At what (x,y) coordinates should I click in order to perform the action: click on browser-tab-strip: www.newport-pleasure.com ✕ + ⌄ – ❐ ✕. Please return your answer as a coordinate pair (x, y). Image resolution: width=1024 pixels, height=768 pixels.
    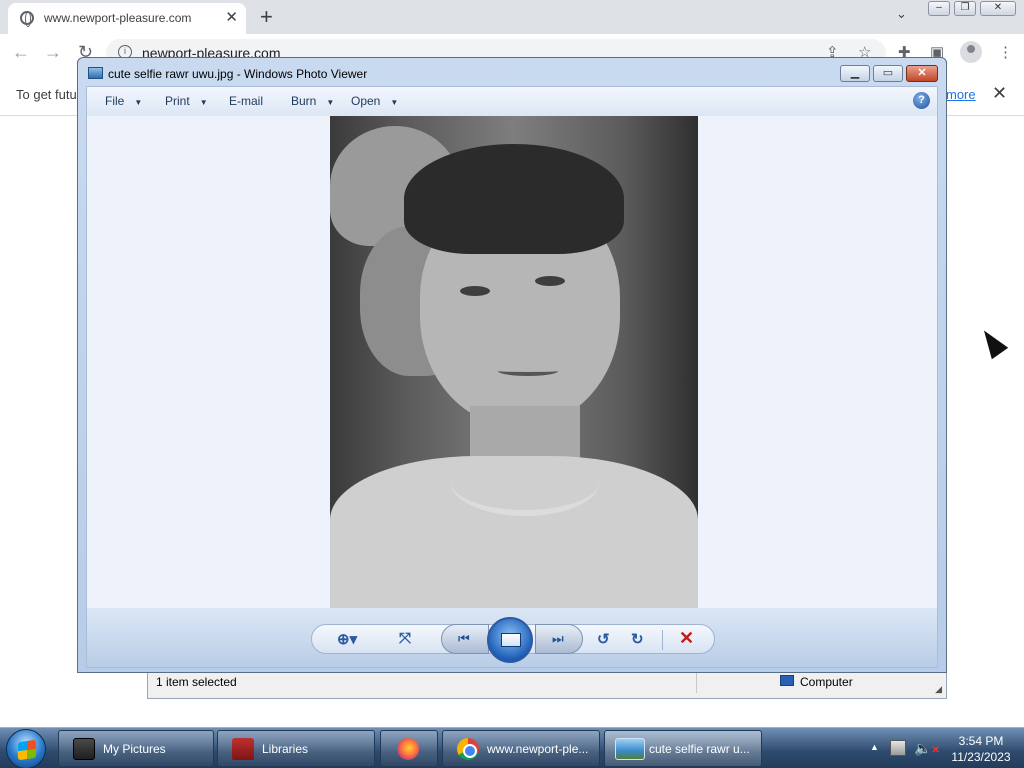
    Looking at the image, I should click on (512, 17).